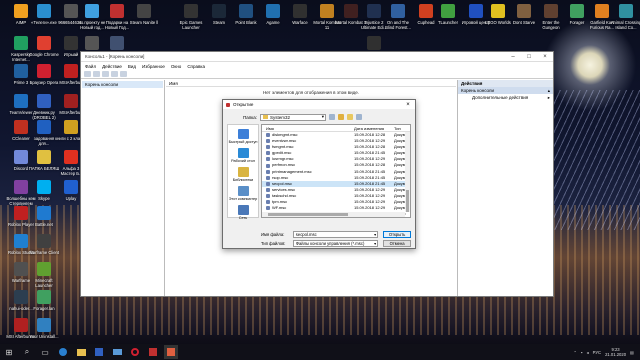  I want to click on notifications-icon: ▤, so click(632, 352).